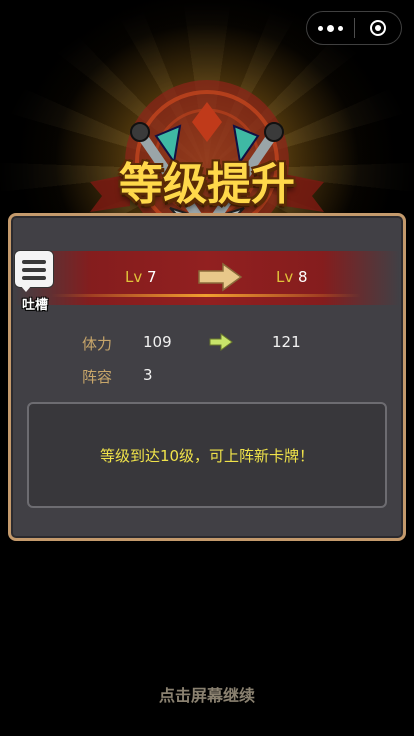 The image size is (414, 736). I want to click on lineup-value: 3, so click(148, 375).